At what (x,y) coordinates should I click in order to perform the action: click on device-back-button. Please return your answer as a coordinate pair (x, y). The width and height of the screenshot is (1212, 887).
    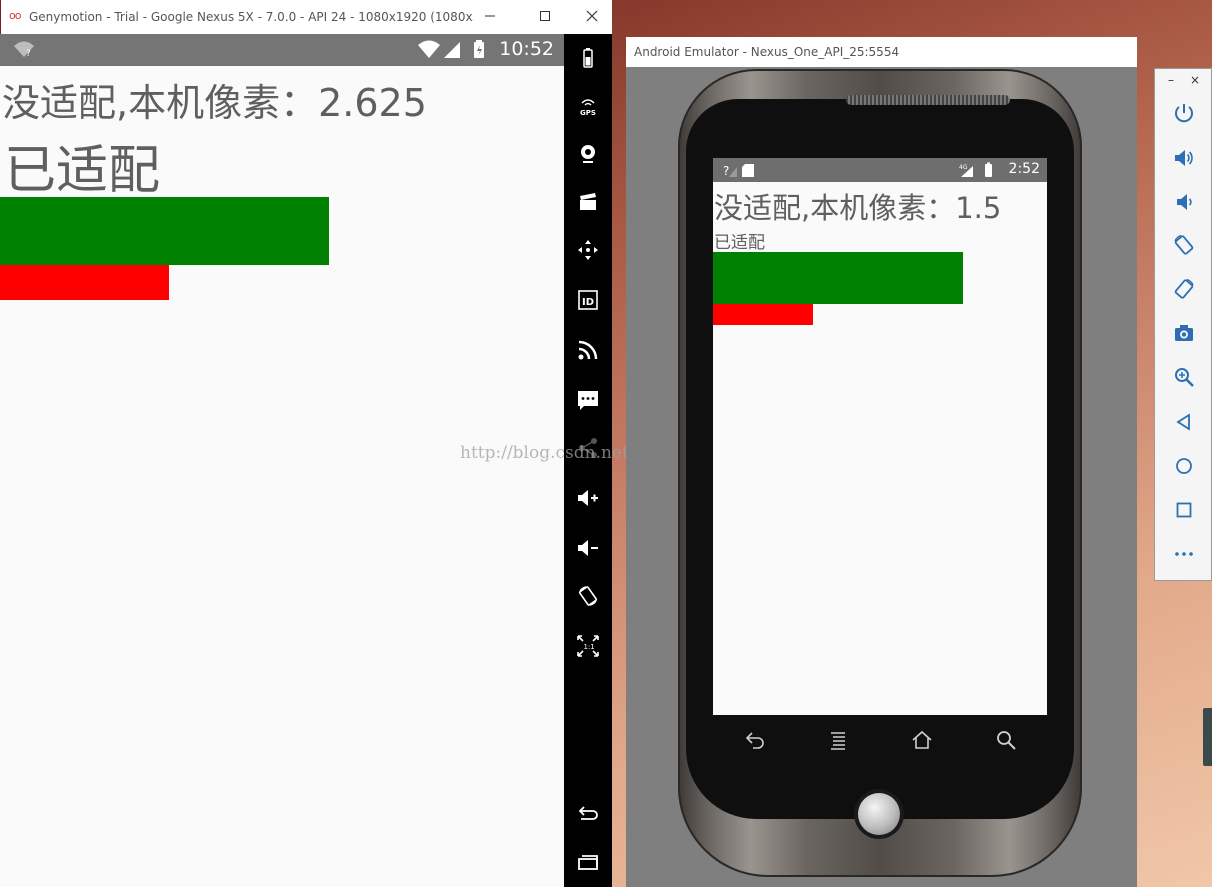
    Looking at the image, I should click on (588, 814).